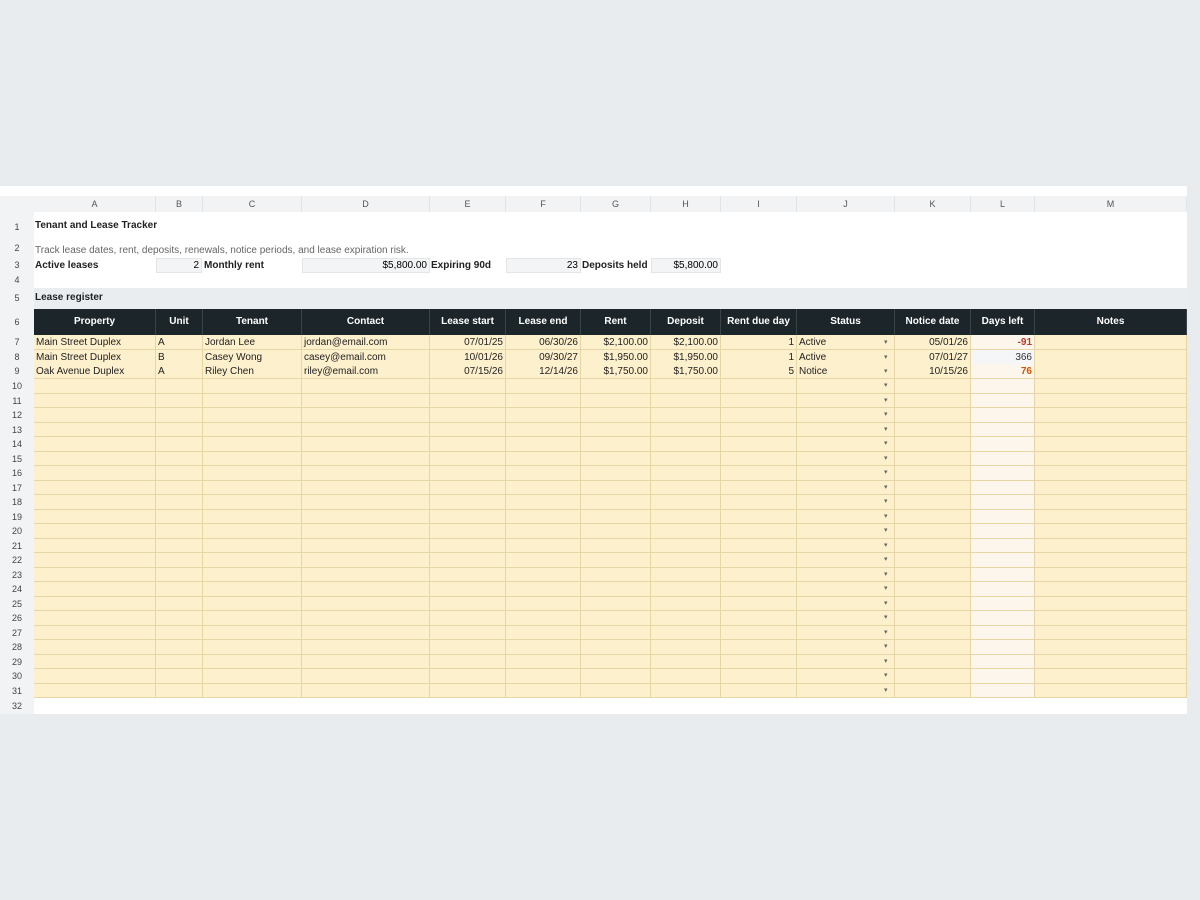 This screenshot has height=900, width=1200. I want to click on column-header-b: B, so click(179, 204).